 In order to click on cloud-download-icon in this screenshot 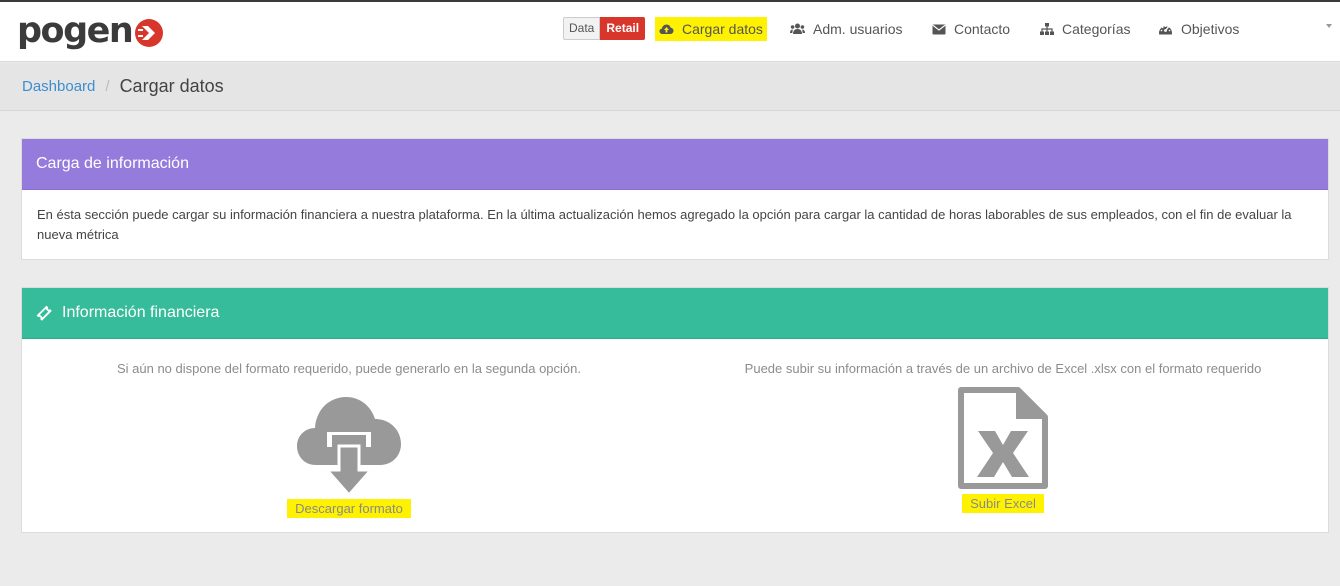, I will do `click(349, 447)`.